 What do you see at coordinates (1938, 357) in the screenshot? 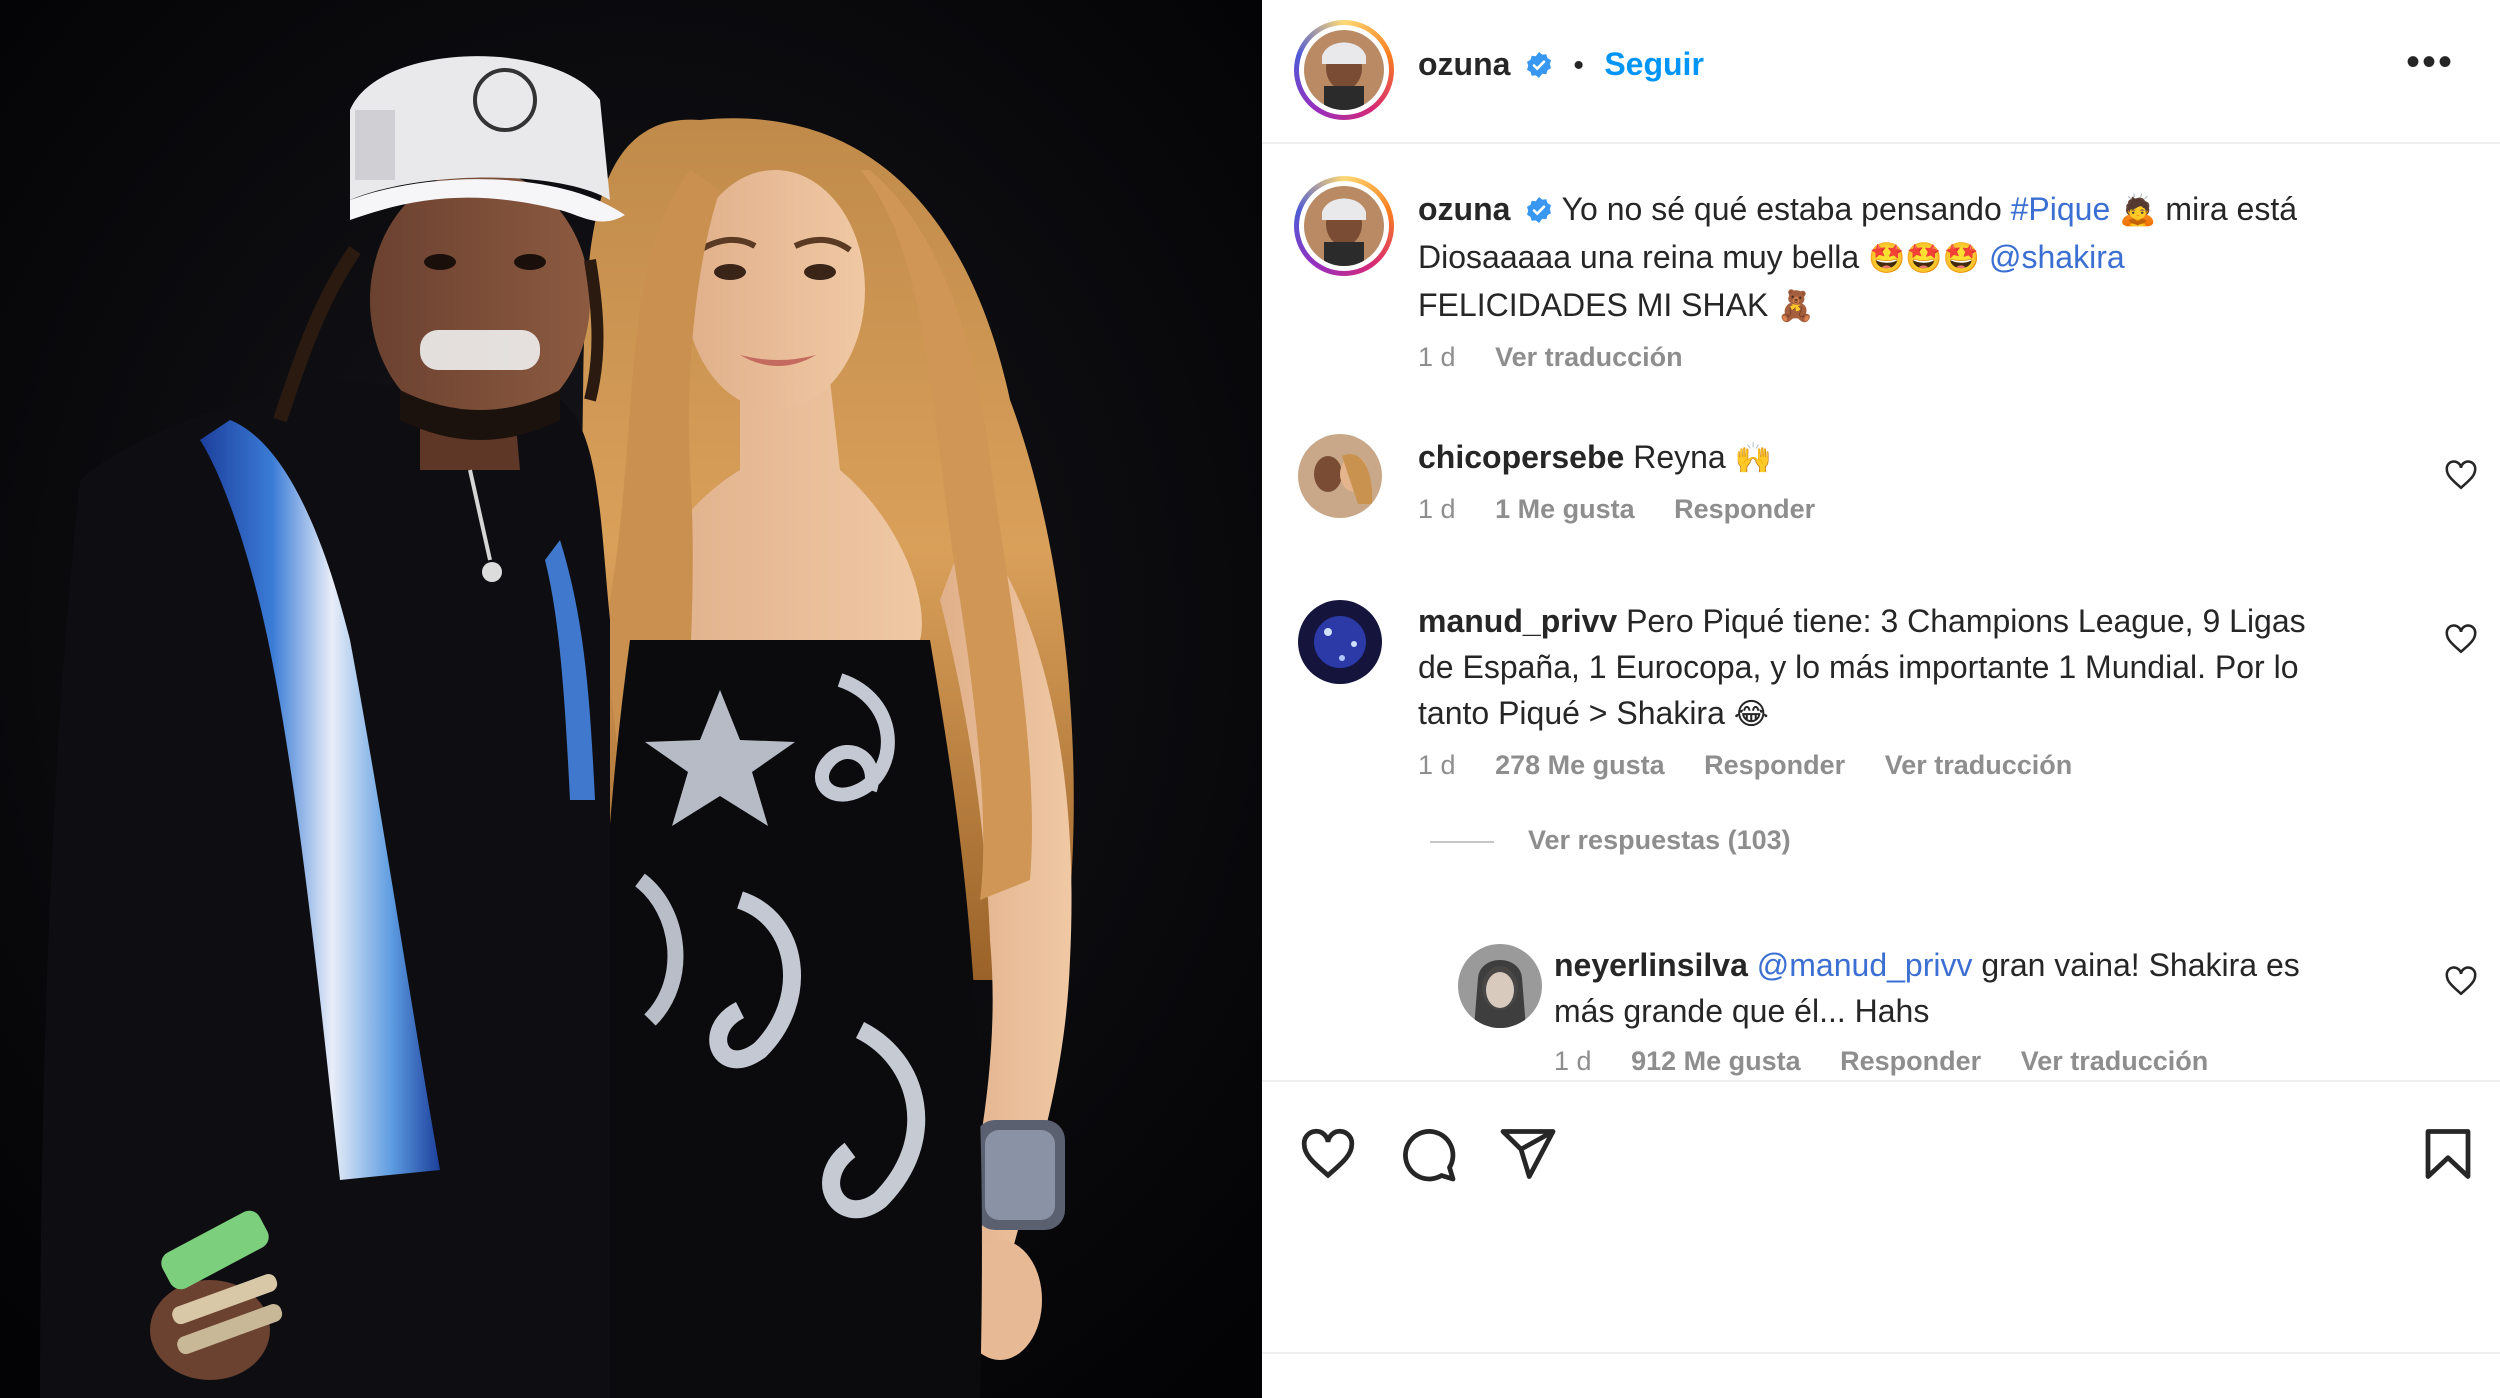
I see `caption-meta: 1 d Ver traducción` at bounding box center [1938, 357].